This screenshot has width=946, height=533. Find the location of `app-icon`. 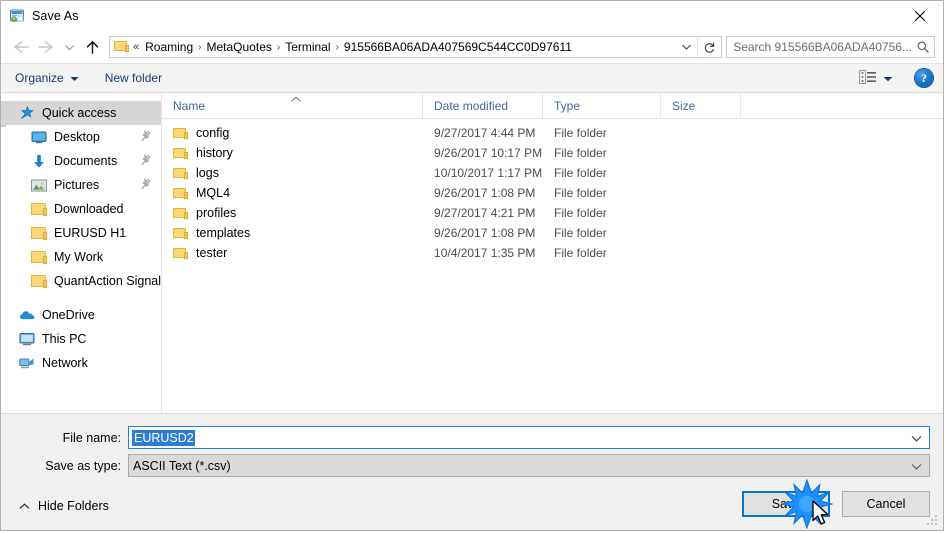

app-icon is located at coordinates (17, 16).